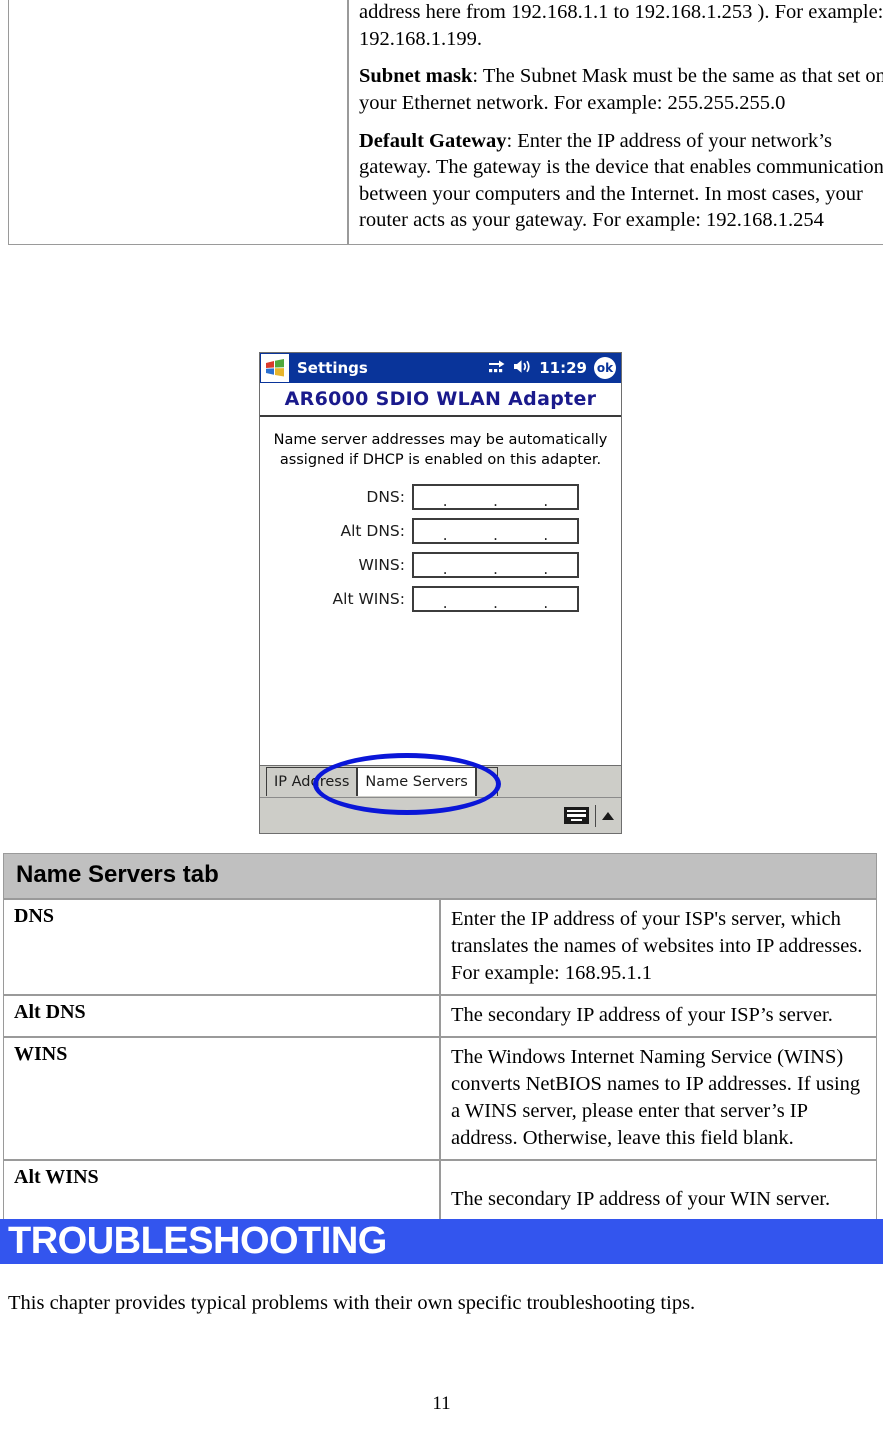 This screenshot has height=1434, width=883. I want to click on pda-title-text: Settings, so click(332, 368).